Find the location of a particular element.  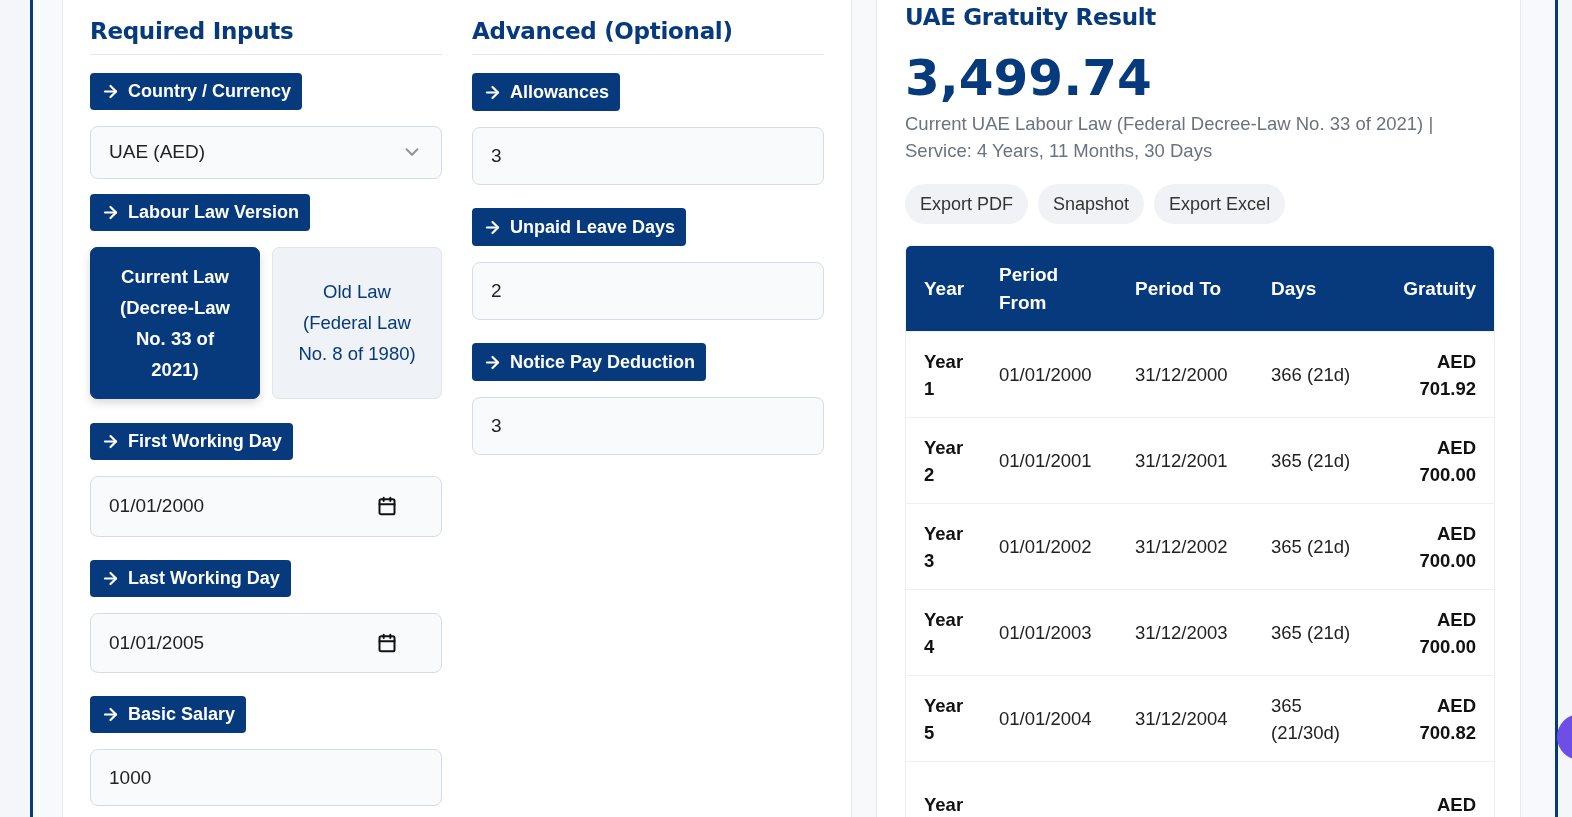

table-cell: 31/12/2000 is located at coordinates (1181, 374).